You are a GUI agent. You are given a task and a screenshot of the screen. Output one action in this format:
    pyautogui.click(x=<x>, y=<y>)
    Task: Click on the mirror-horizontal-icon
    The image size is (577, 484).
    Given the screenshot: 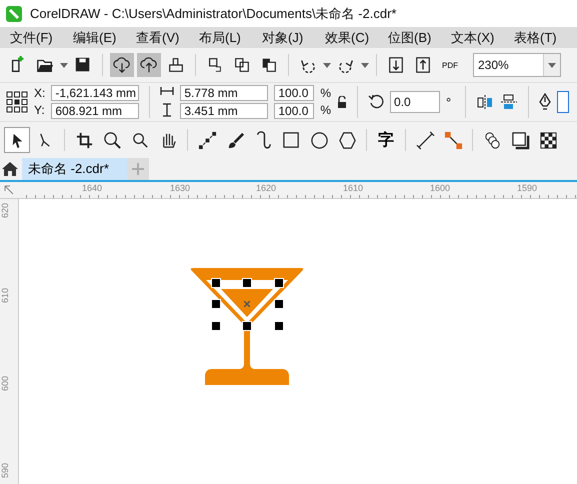 What is the action you would take?
    pyautogui.click(x=485, y=102)
    